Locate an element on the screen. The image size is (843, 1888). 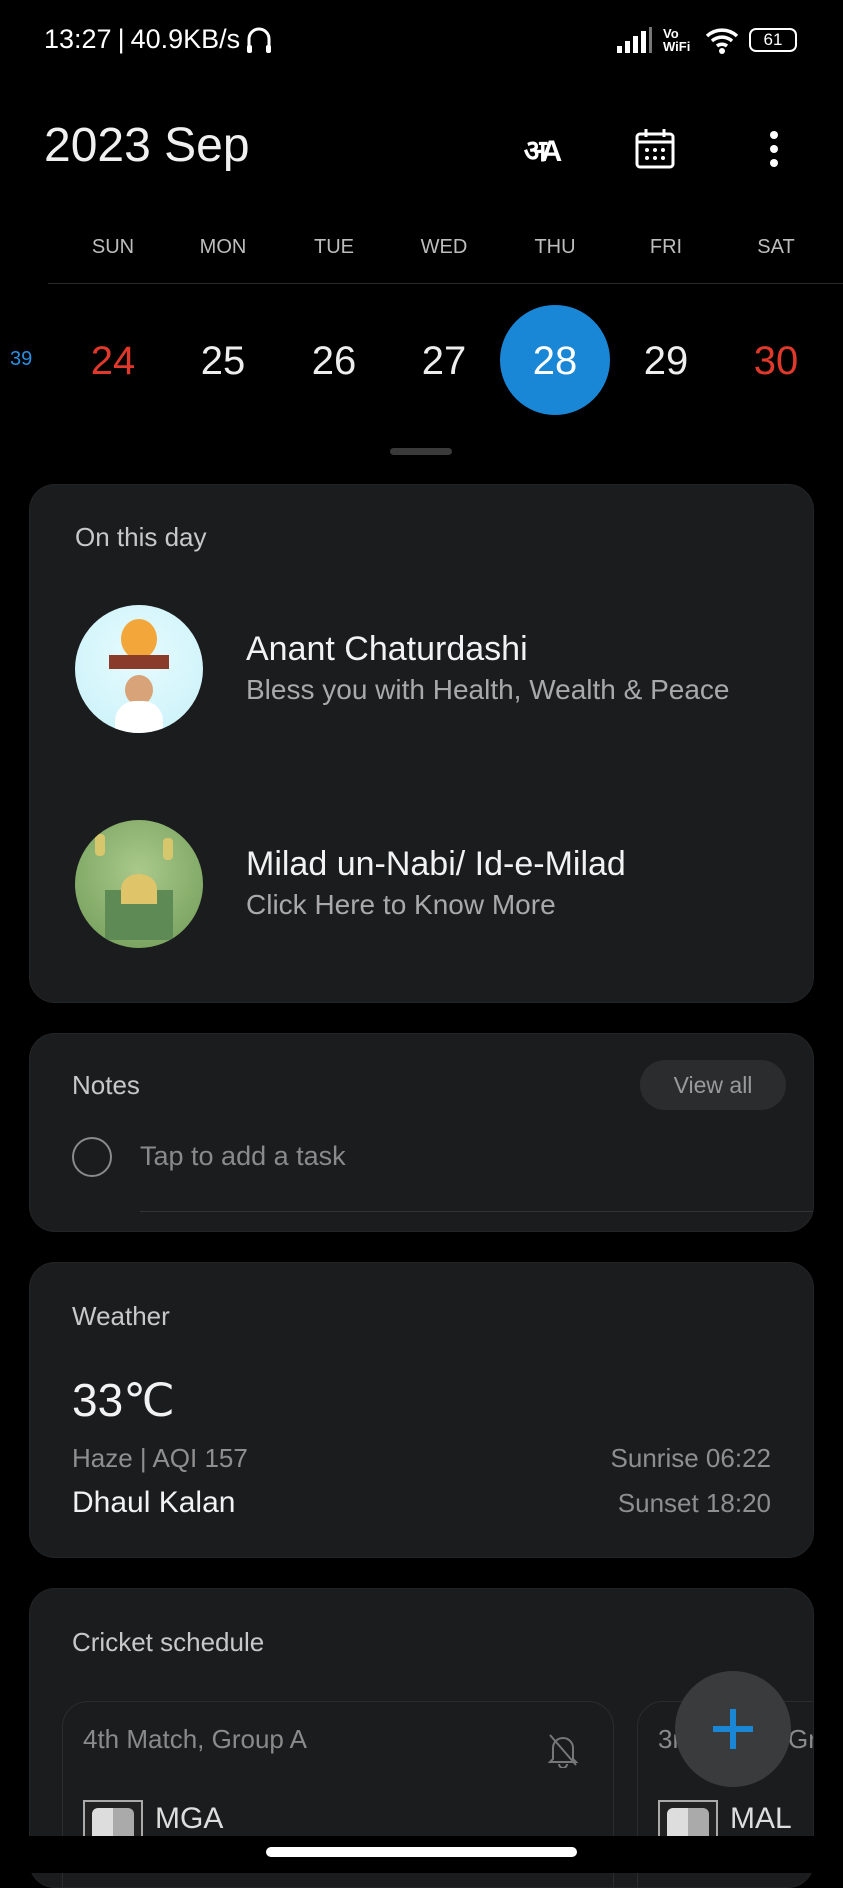
weekday-fri: FRI is located at coordinates (666, 247).